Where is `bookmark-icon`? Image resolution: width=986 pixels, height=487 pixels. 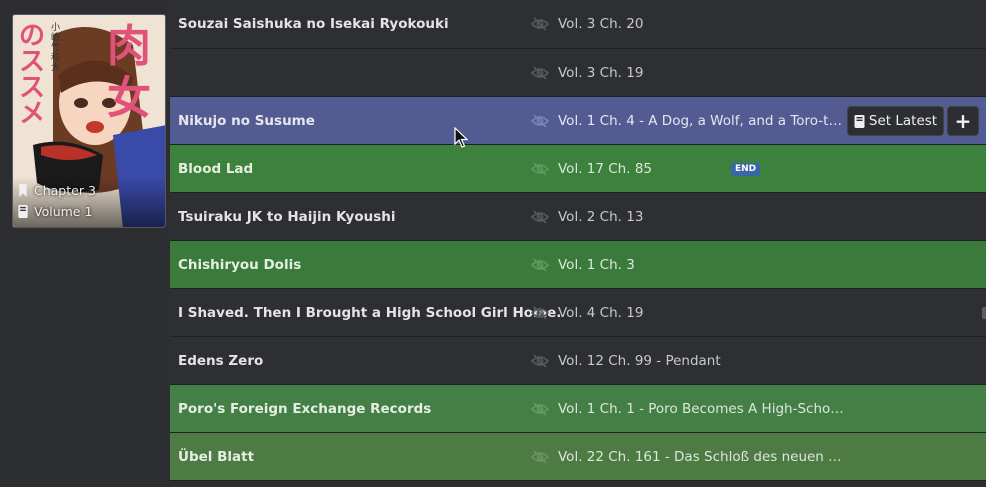 bookmark-icon is located at coordinates (23, 190).